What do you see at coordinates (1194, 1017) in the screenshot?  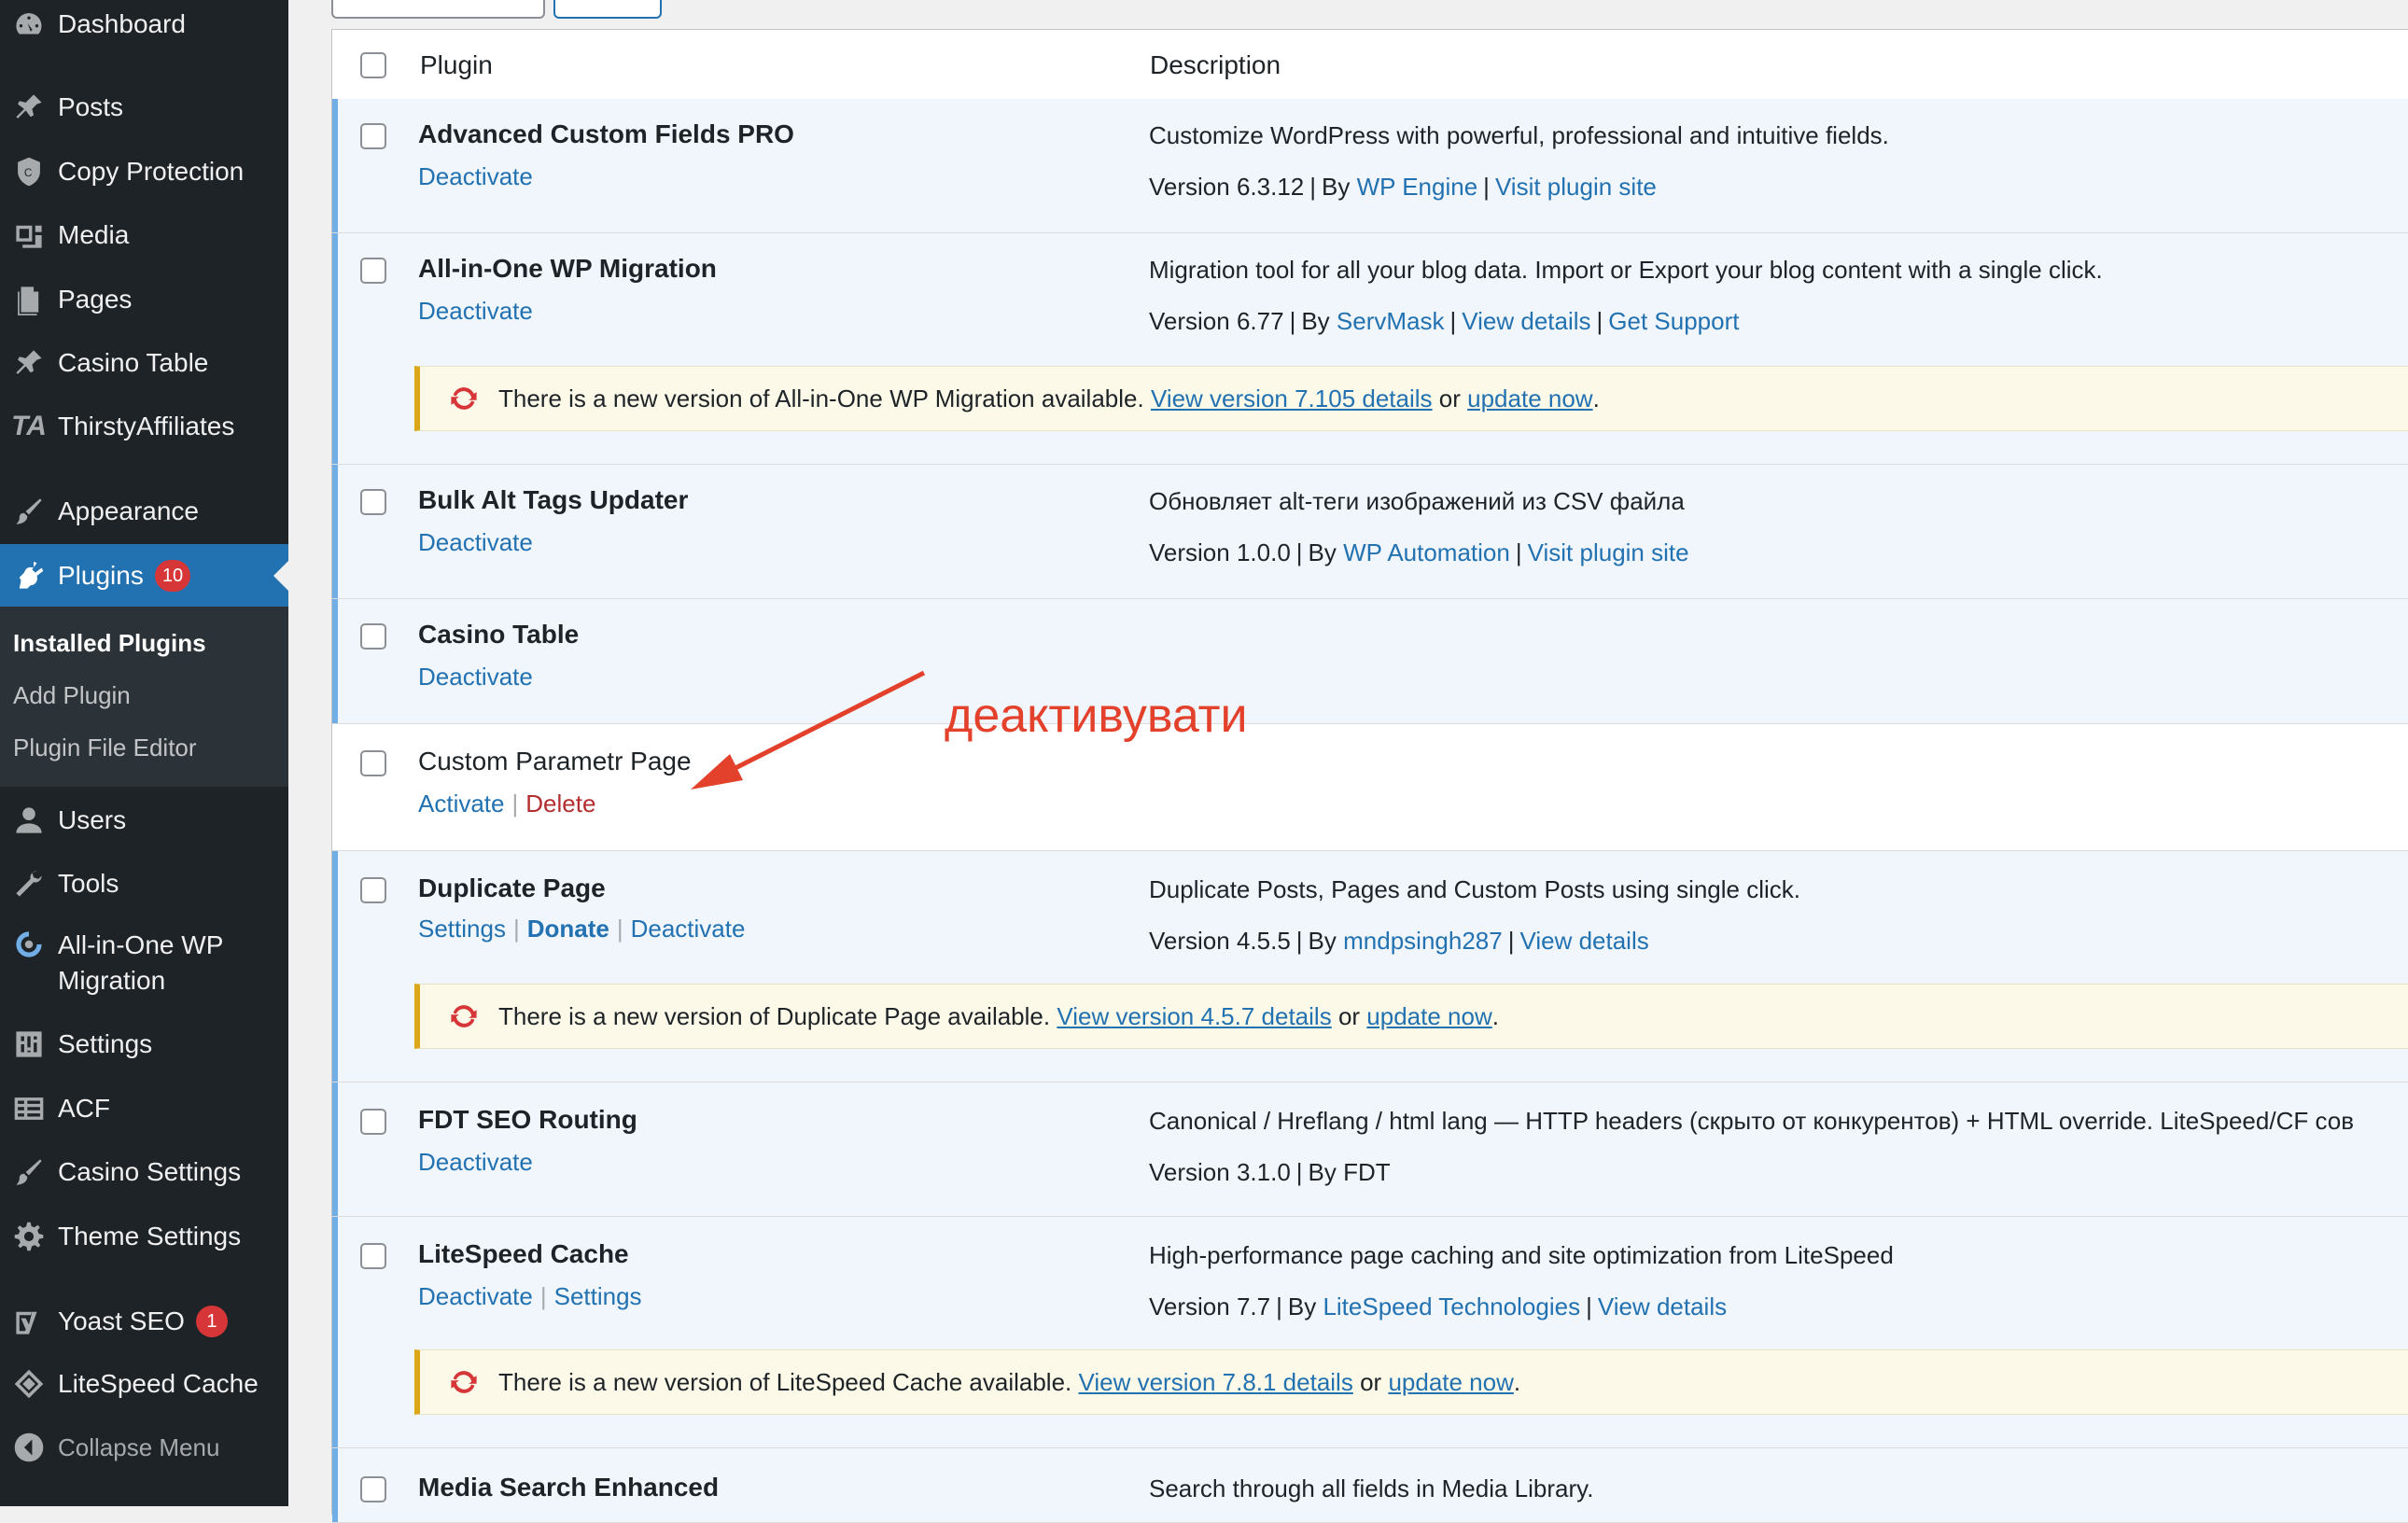 I see `view-version-details-link: View version 4.5.7 details` at bounding box center [1194, 1017].